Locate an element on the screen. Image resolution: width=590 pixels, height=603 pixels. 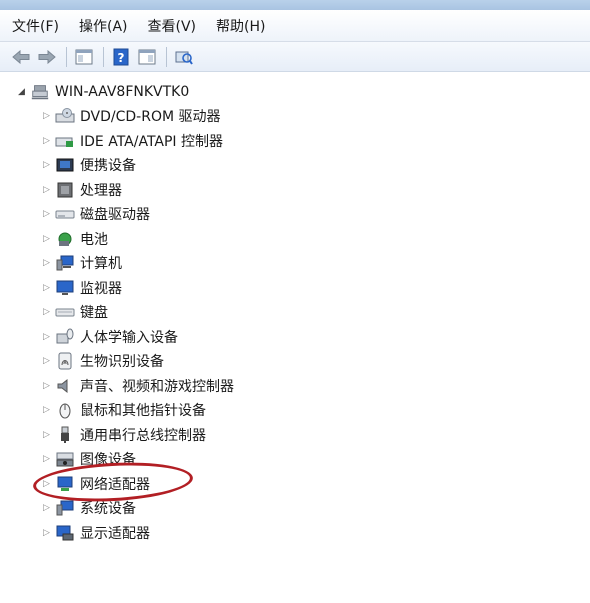
biometric-icon is located at coordinates (65, 361).